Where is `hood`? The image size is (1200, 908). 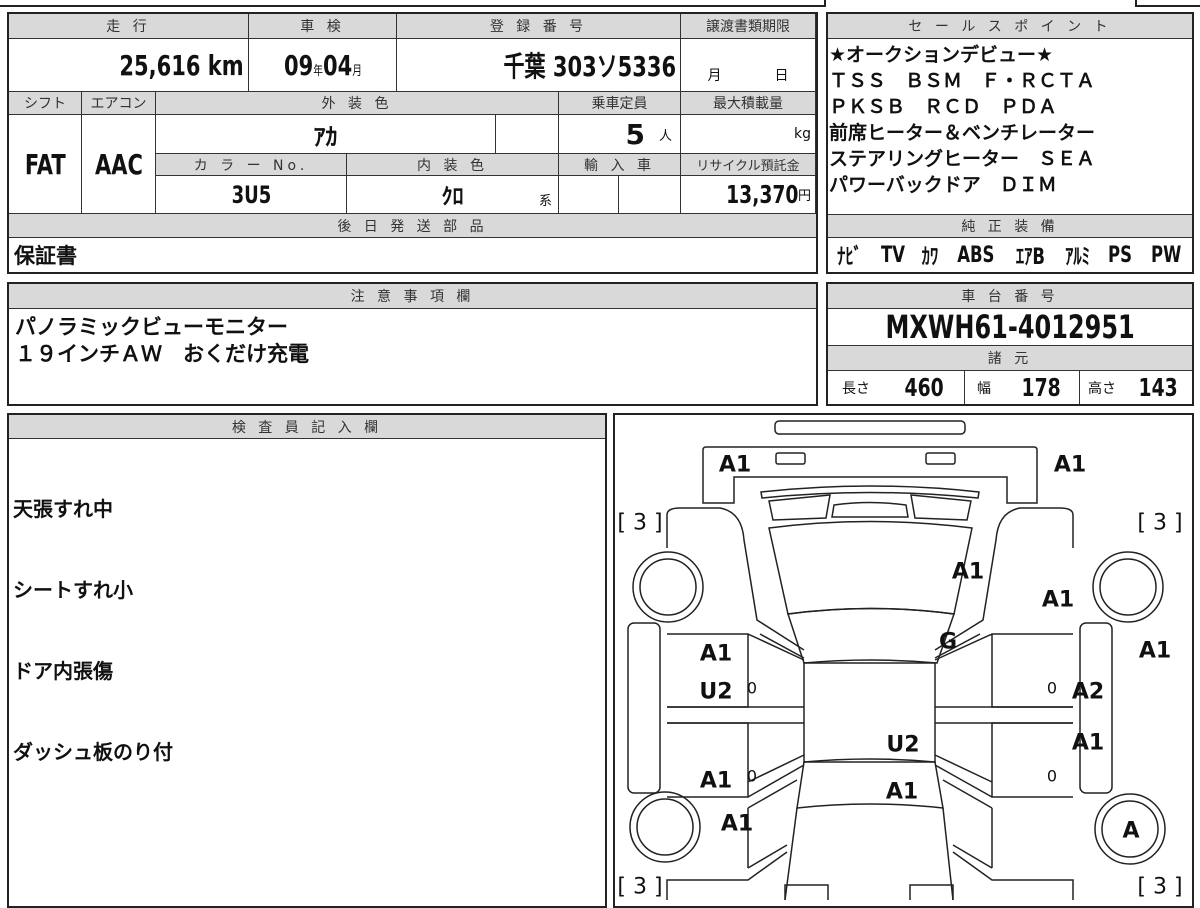 hood is located at coordinates (869, 853).